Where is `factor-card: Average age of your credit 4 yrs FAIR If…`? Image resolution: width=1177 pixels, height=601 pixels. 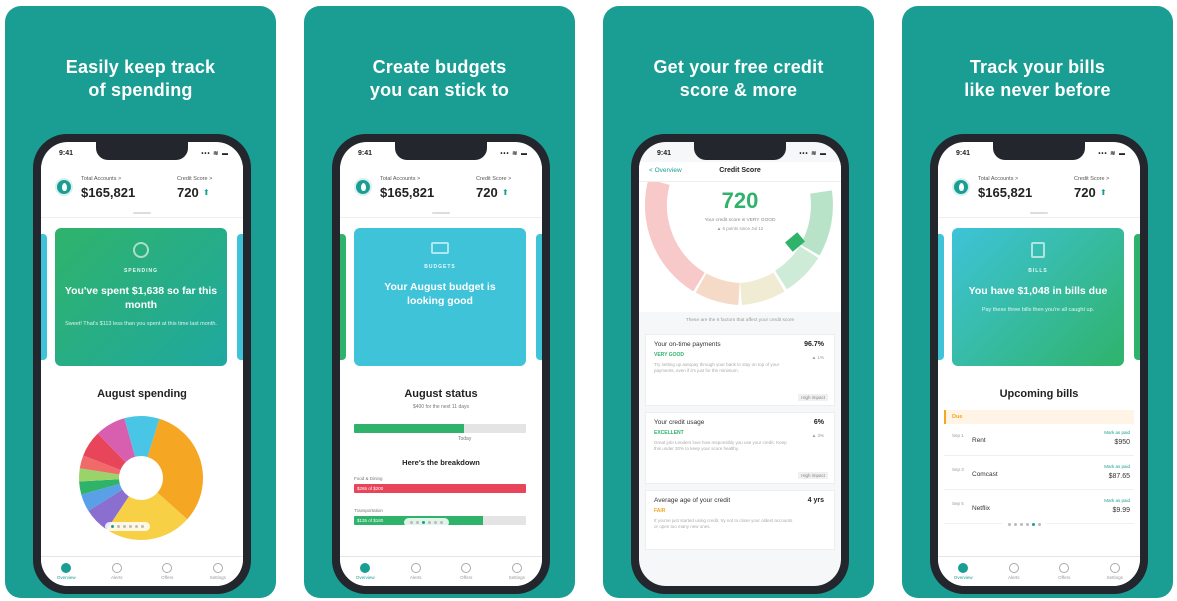
factor-card: Average age of your credit 4 yrs FAIR If… is located at coordinates (740, 520).